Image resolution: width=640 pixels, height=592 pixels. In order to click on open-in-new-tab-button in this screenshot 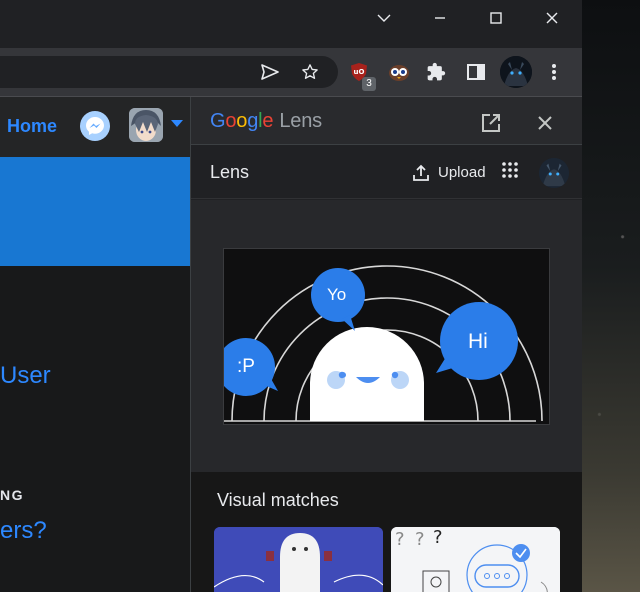, I will do `click(491, 123)`.